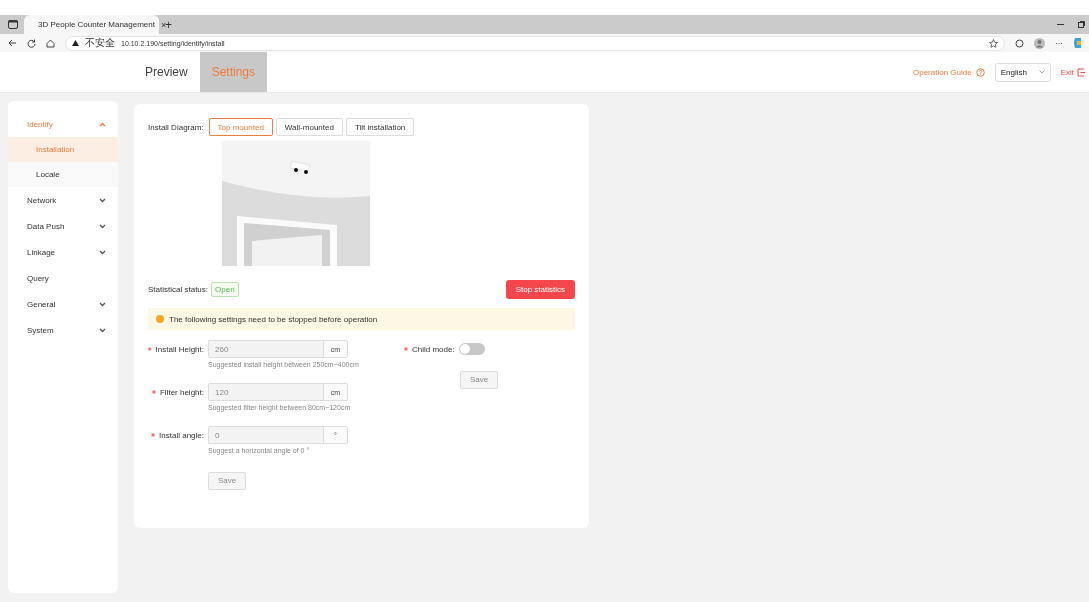  I want to click on tab-close: ×, so click(163, 24).